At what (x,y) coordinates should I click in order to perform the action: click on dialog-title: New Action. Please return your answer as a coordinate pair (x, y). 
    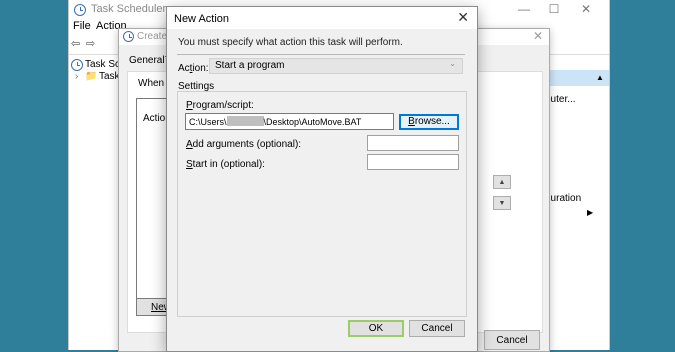
    Looking at the image, I should click on (202, 19).